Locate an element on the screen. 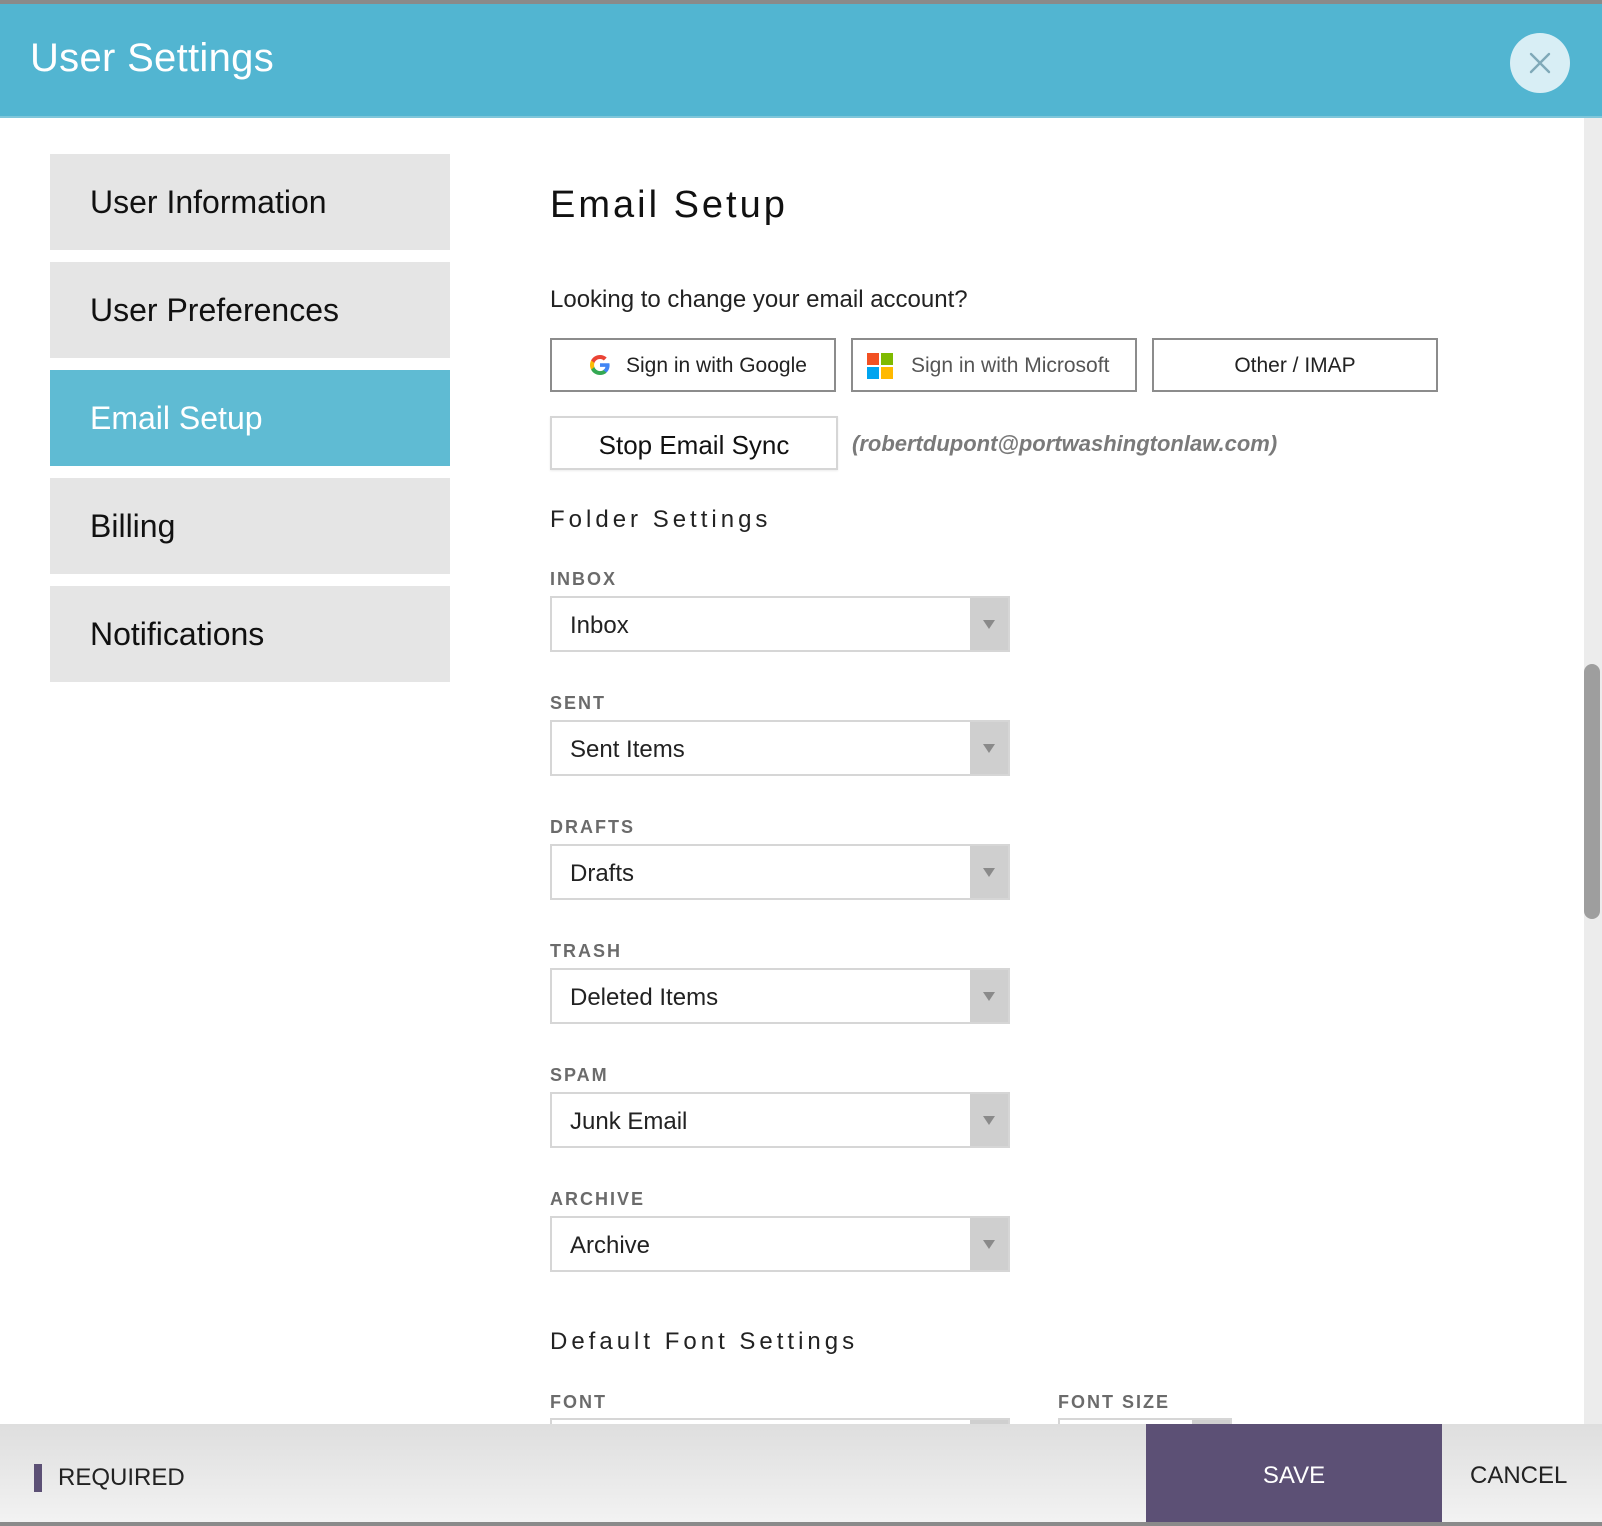 This screenshot has width=1602, height=1526. close-button is located at coordinates (1540, 63).